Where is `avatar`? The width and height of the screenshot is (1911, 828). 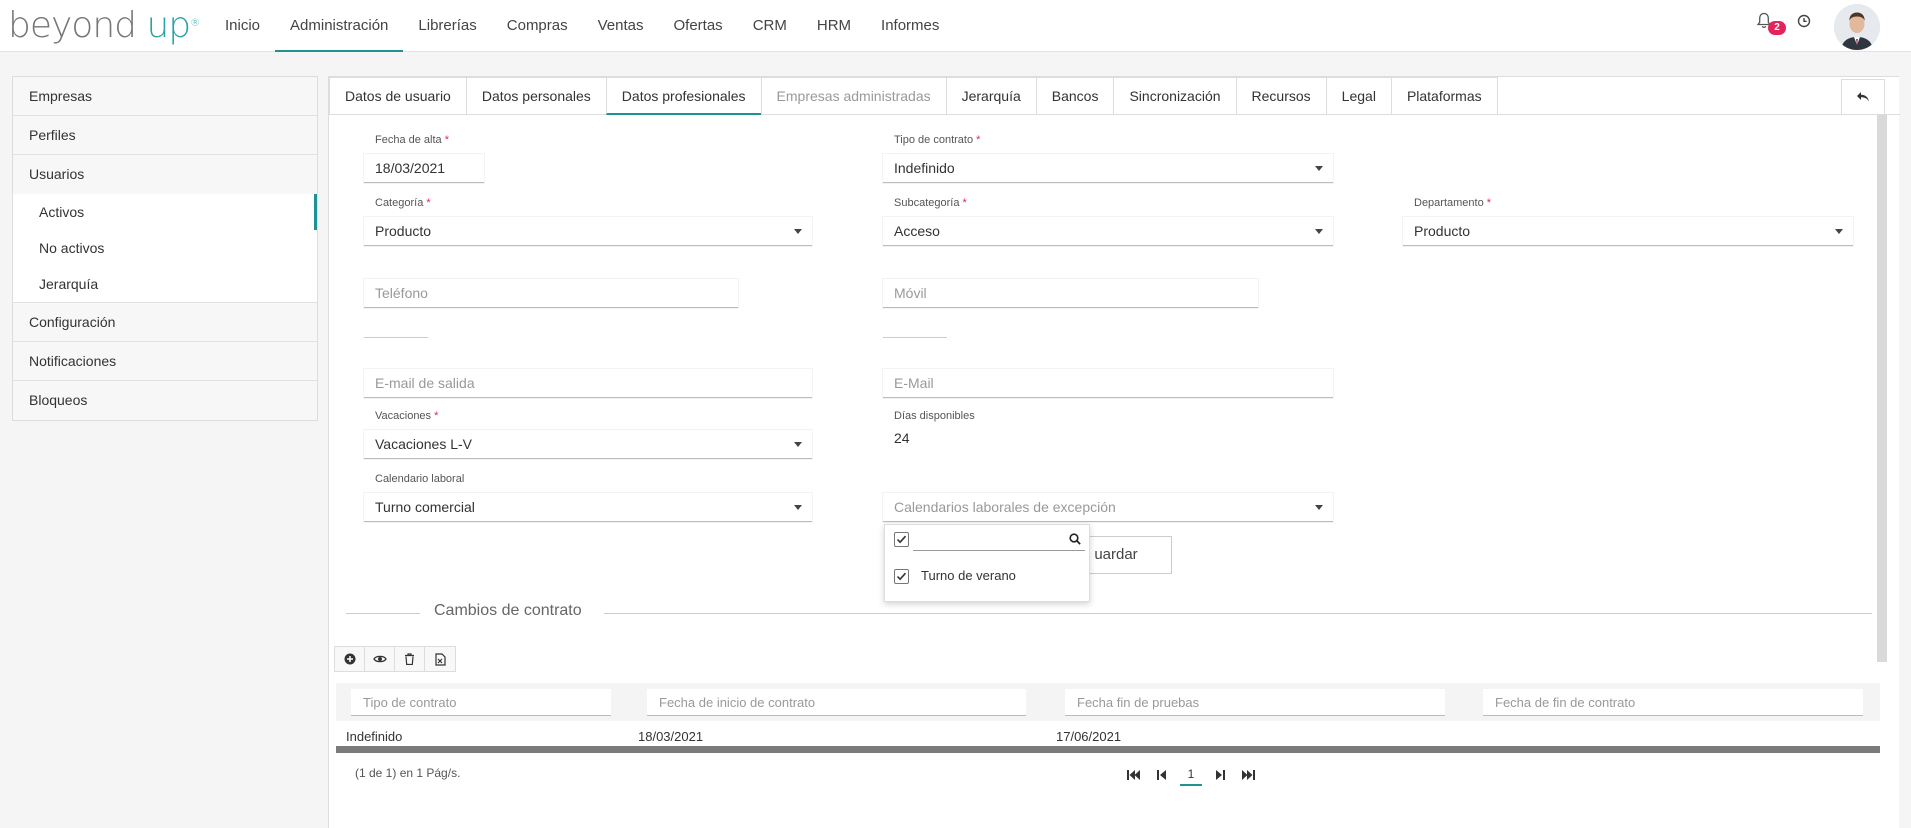 avatar is located at coordinates (1857, 27).